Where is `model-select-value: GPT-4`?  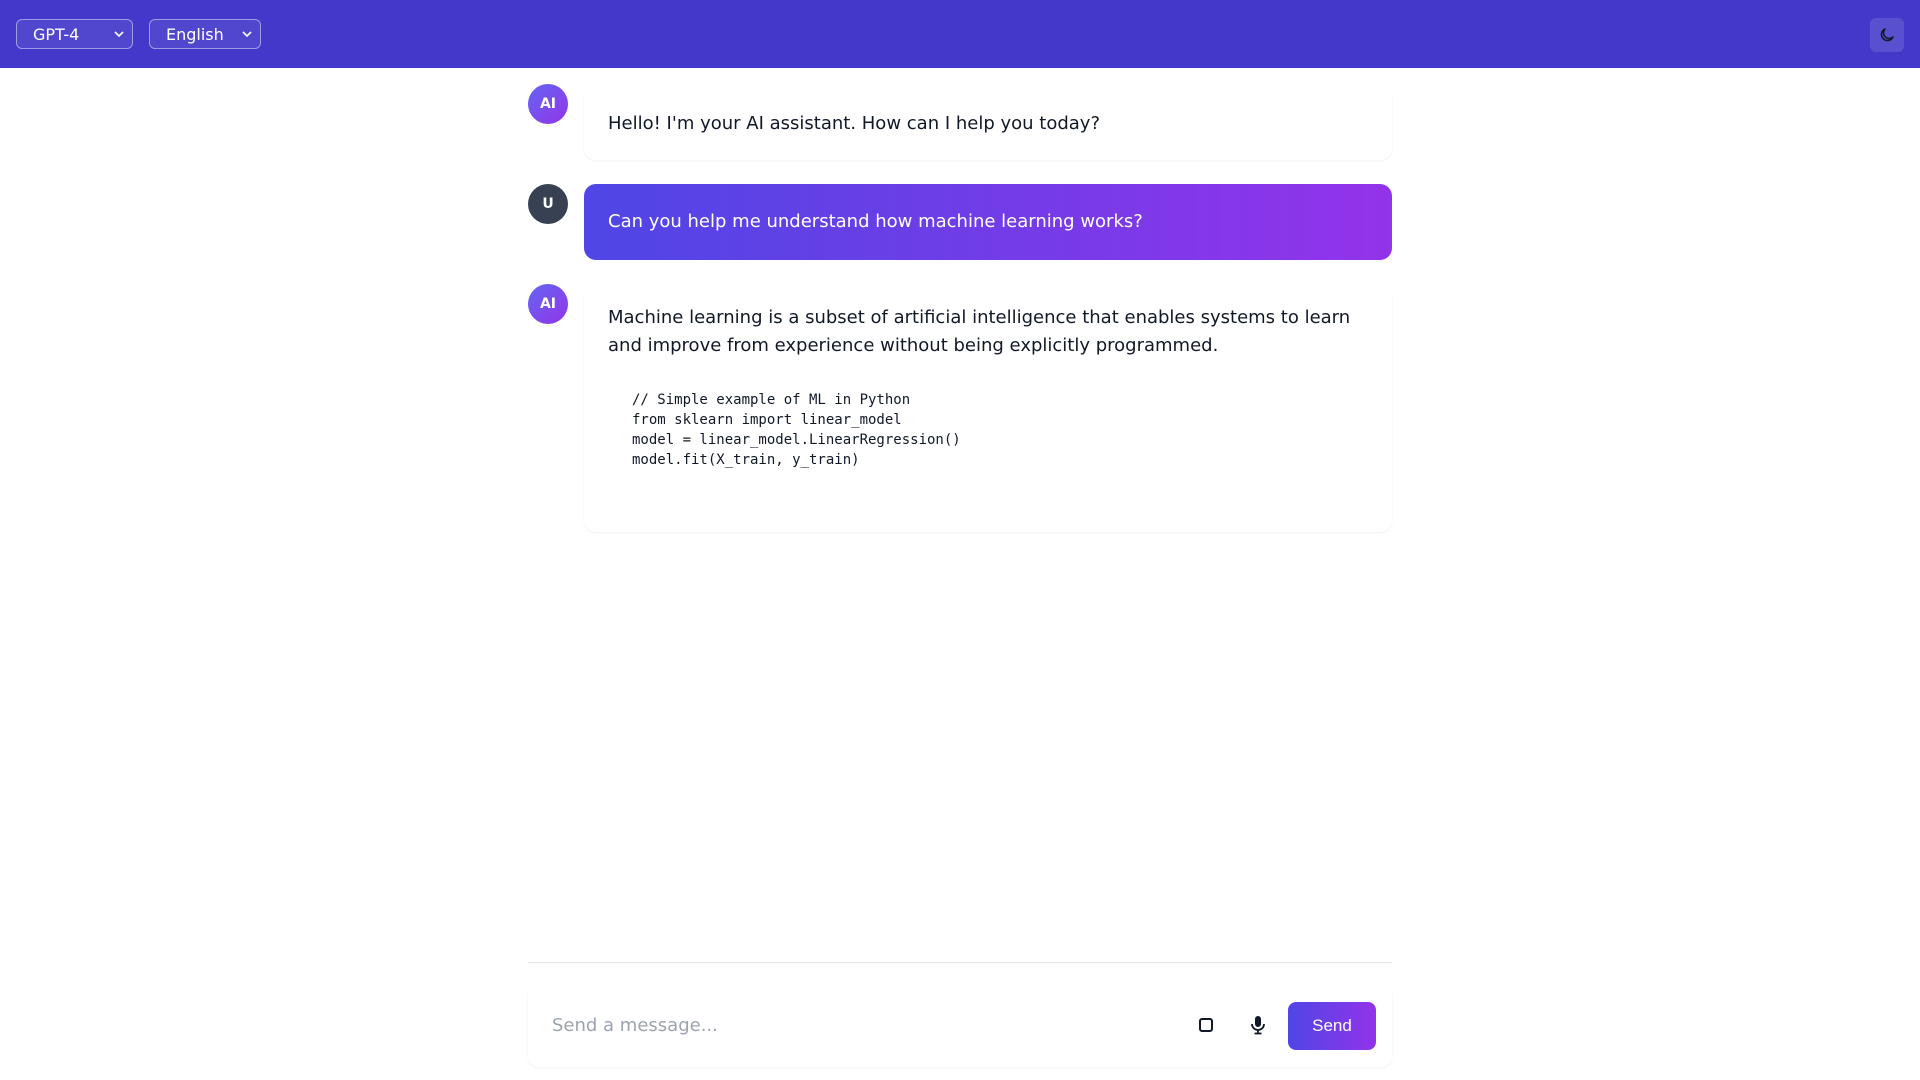 model-select-value: GPT-4 is located at coordinates (56, 34).